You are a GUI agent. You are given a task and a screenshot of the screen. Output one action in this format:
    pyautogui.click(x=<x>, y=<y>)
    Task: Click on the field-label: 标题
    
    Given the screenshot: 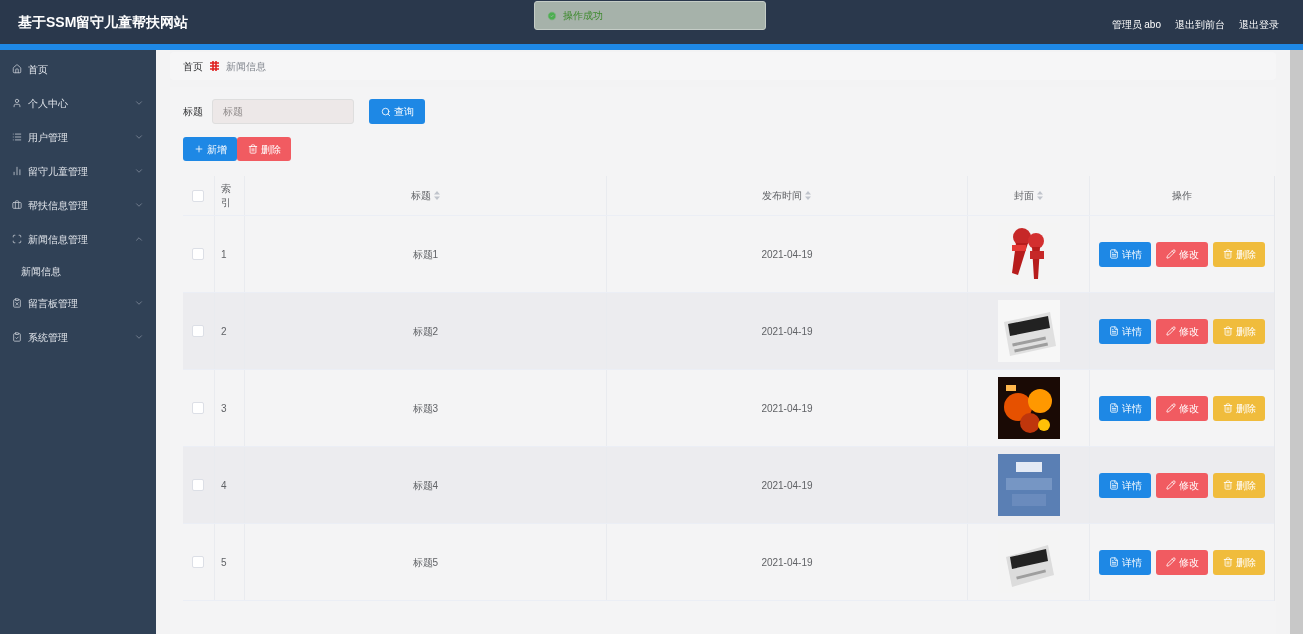 What is the action you would take?
    pyautogui.click(x=193, y=112)
    